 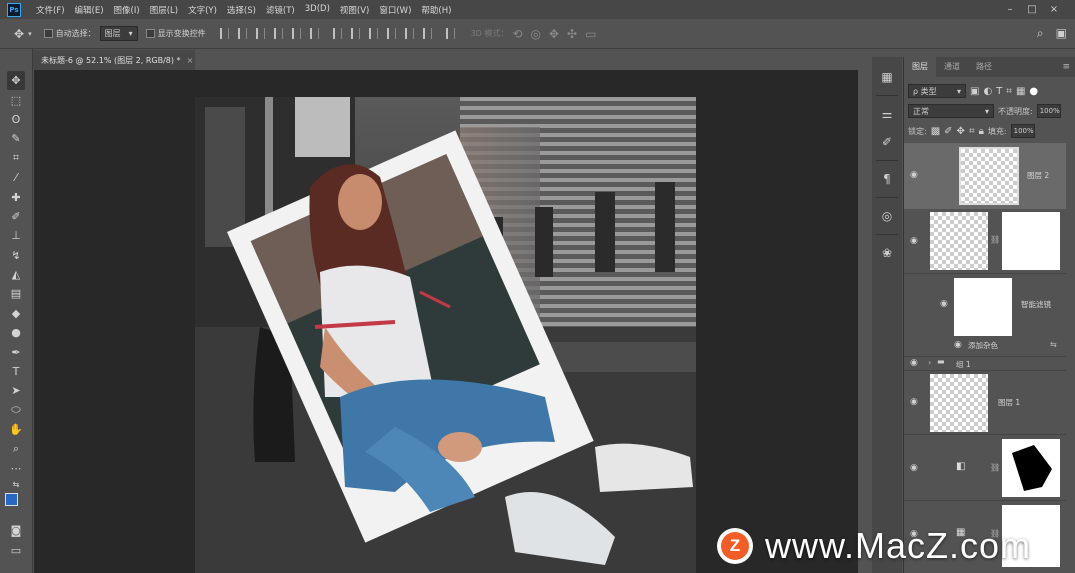 I want to click on path-select-tool-icon: ➤, so click(x=16, y=390).